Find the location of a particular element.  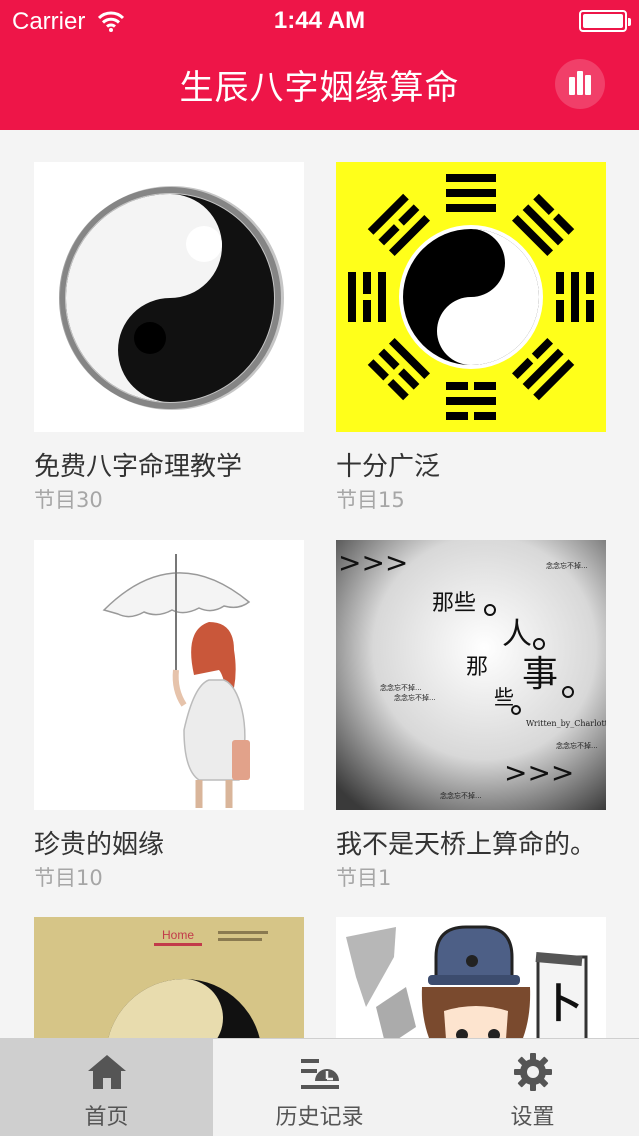

yin-yang-image is located at coordinates (169, 297).